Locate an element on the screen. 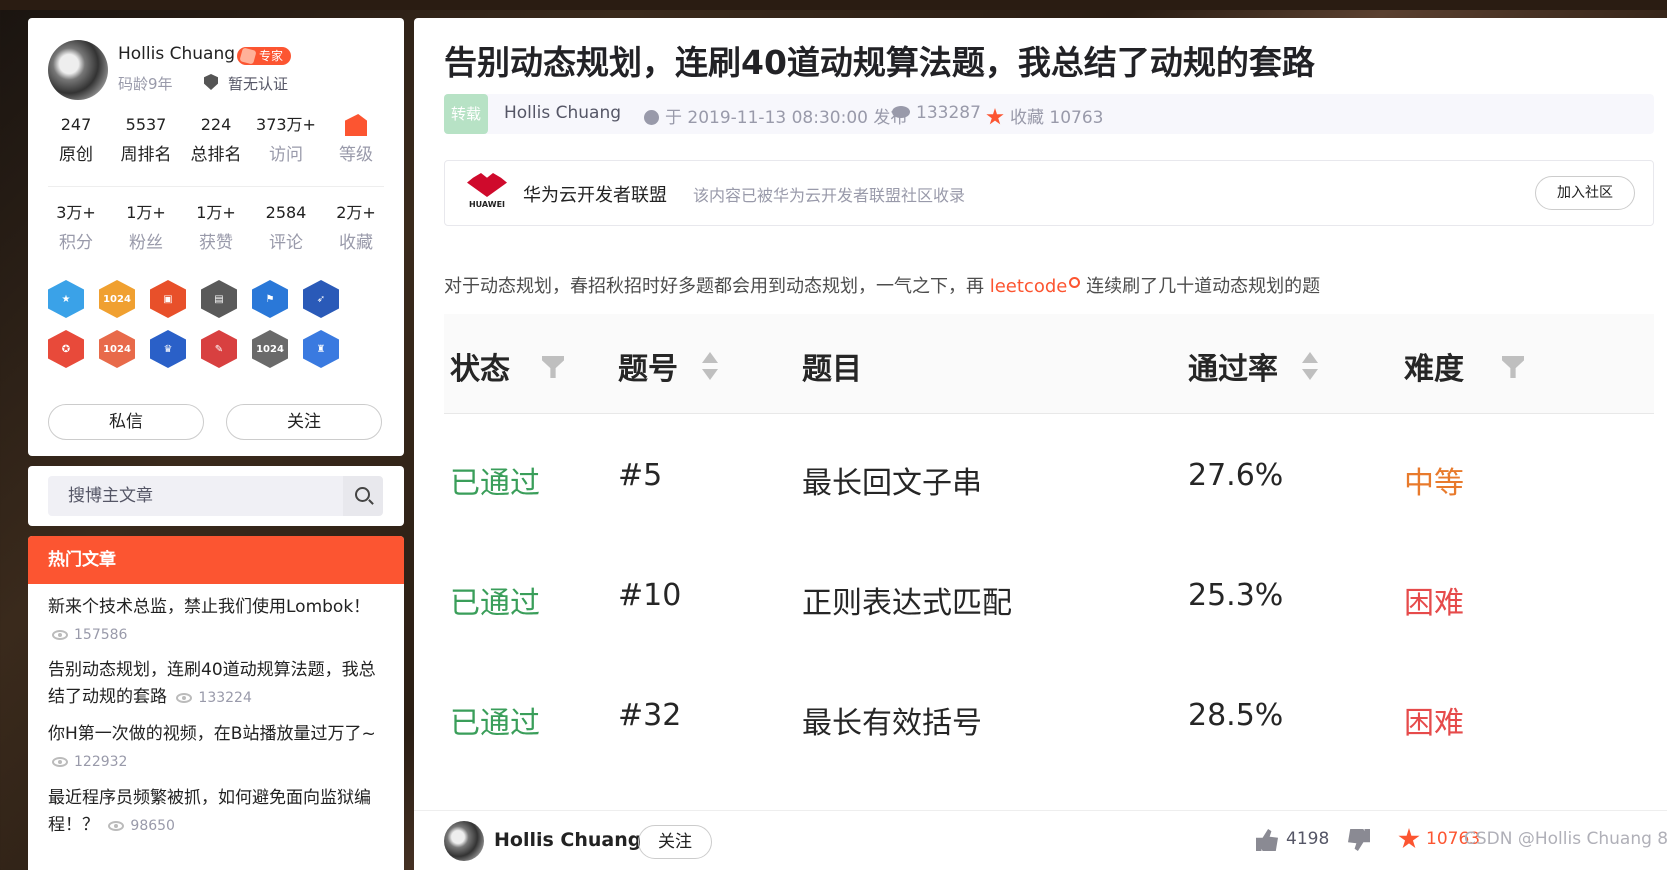 This screenshot has height=870, width=1667. thumbs-up-icon is located at coordinates (1267, 840).